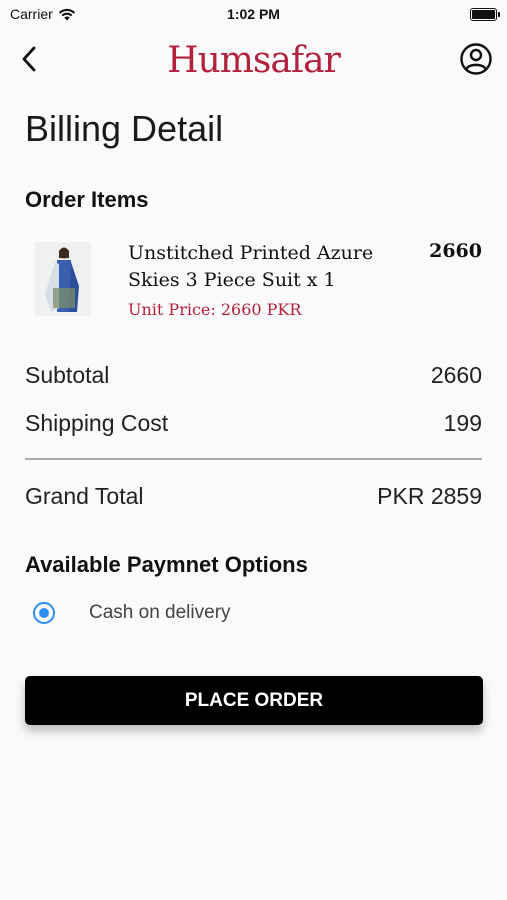  Describe the element at coordinates (254, 700) in the screenshot. I see `place-order-button: PLACE ORDER` at that location.